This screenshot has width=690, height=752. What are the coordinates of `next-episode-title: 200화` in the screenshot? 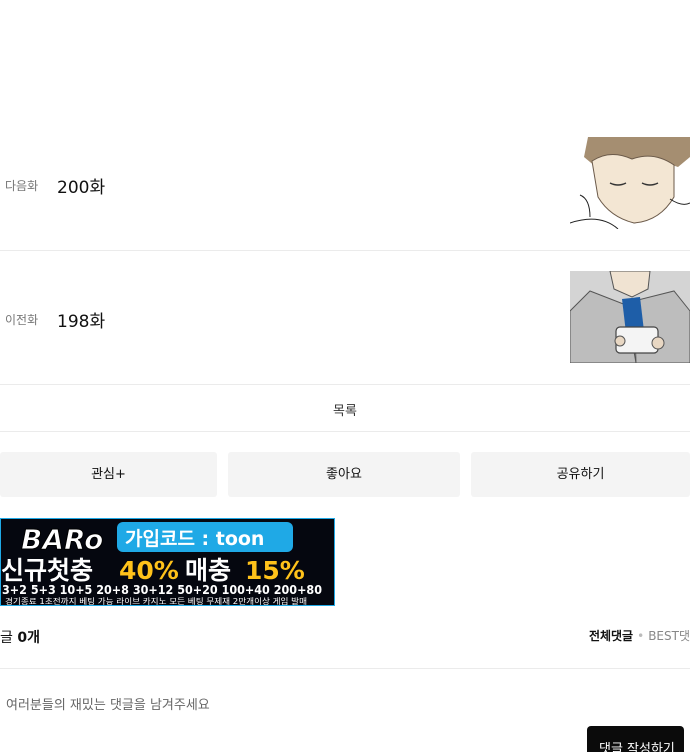 It's located at (81, 185).